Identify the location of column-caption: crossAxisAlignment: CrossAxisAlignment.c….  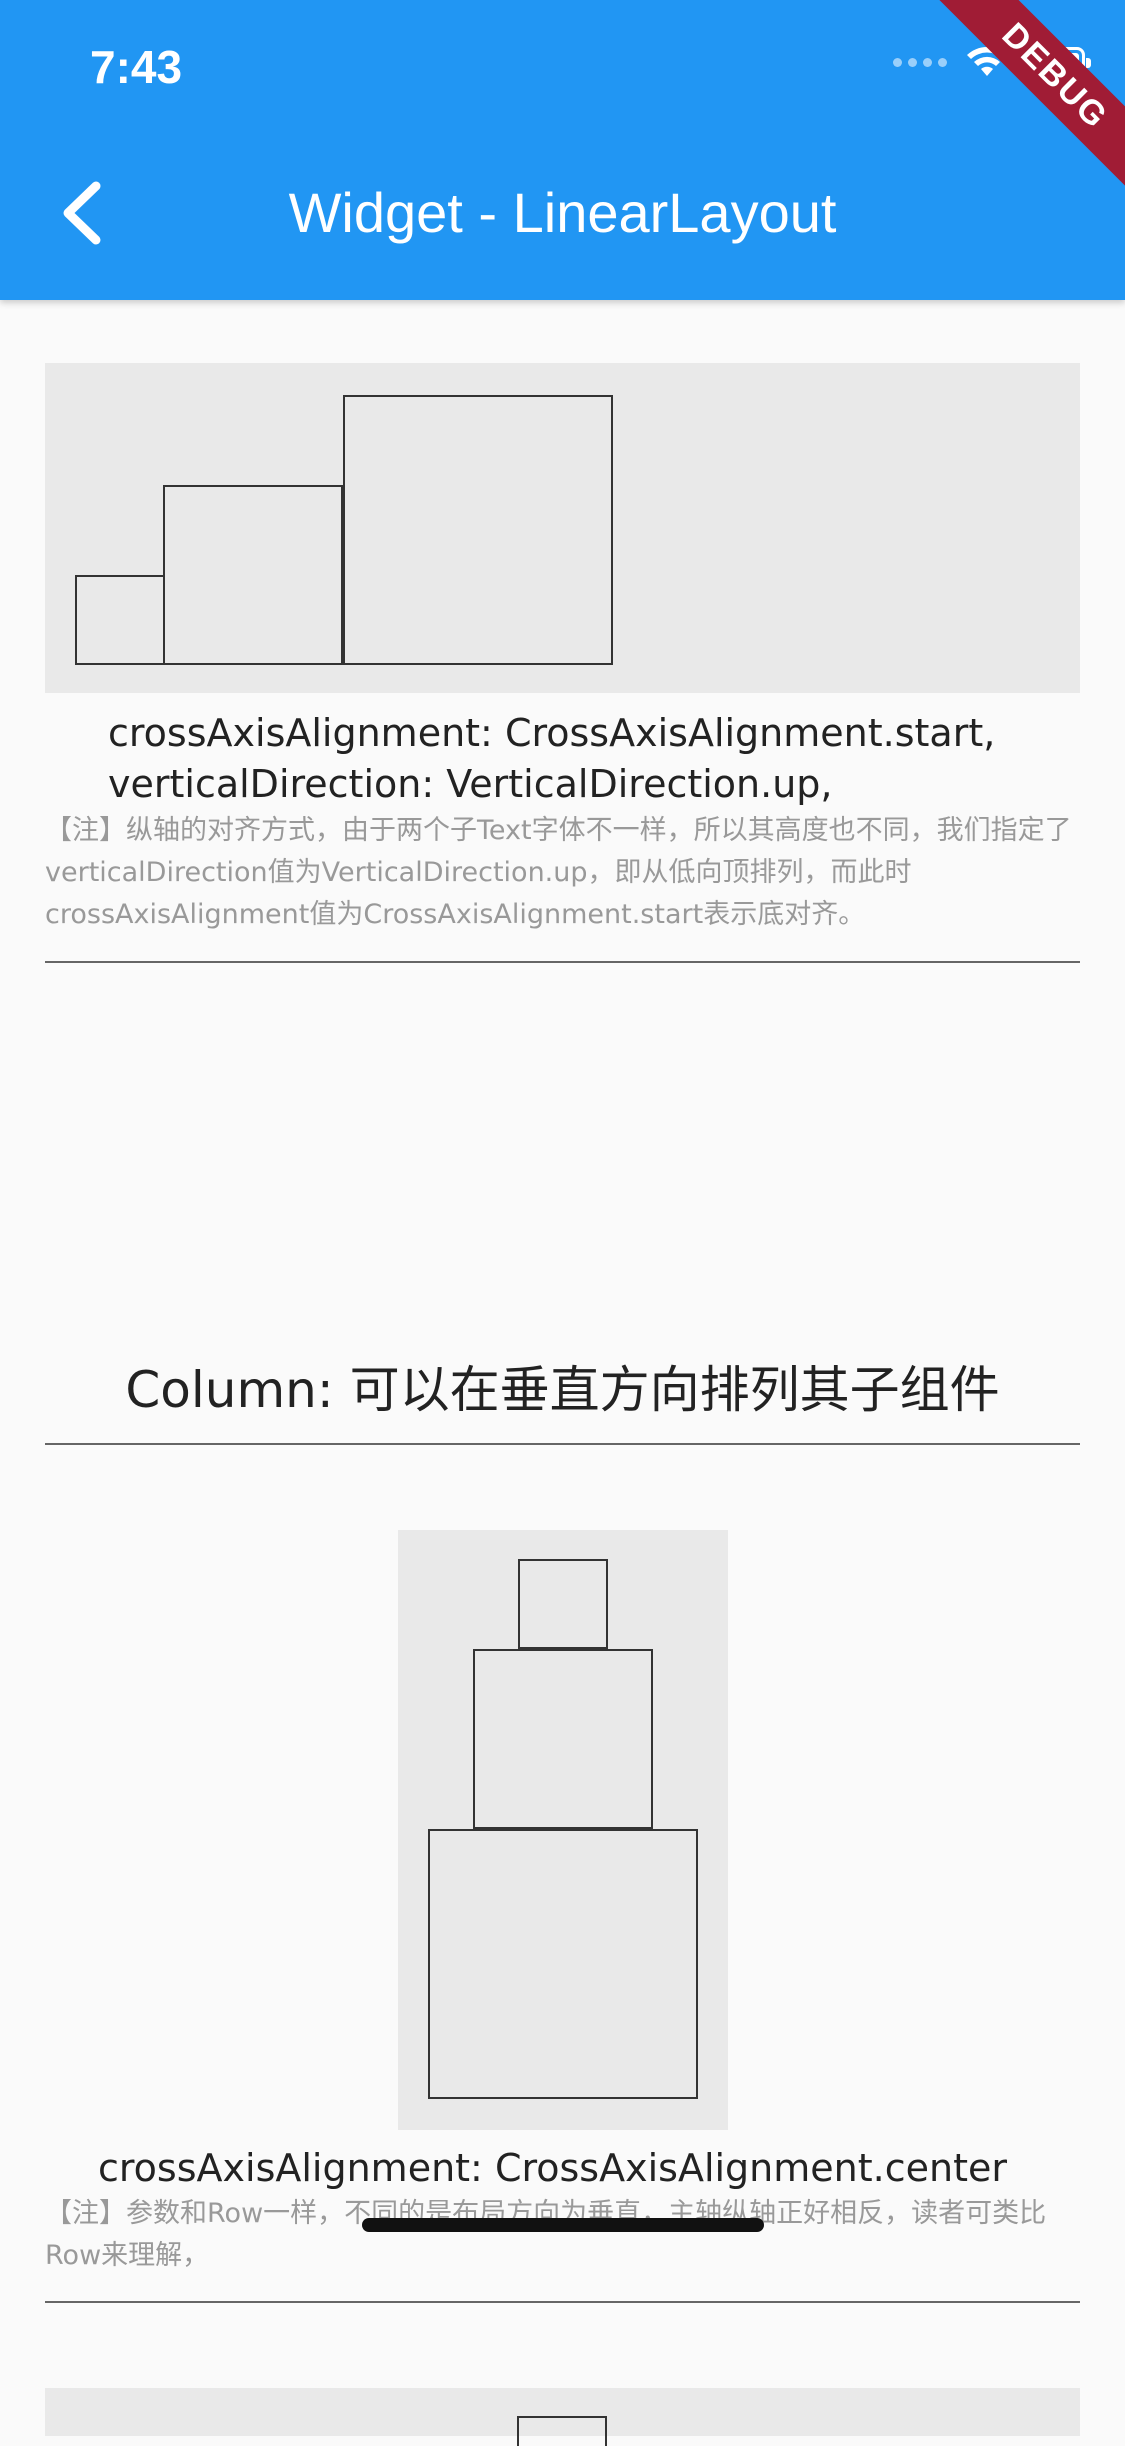
(552, 2168).